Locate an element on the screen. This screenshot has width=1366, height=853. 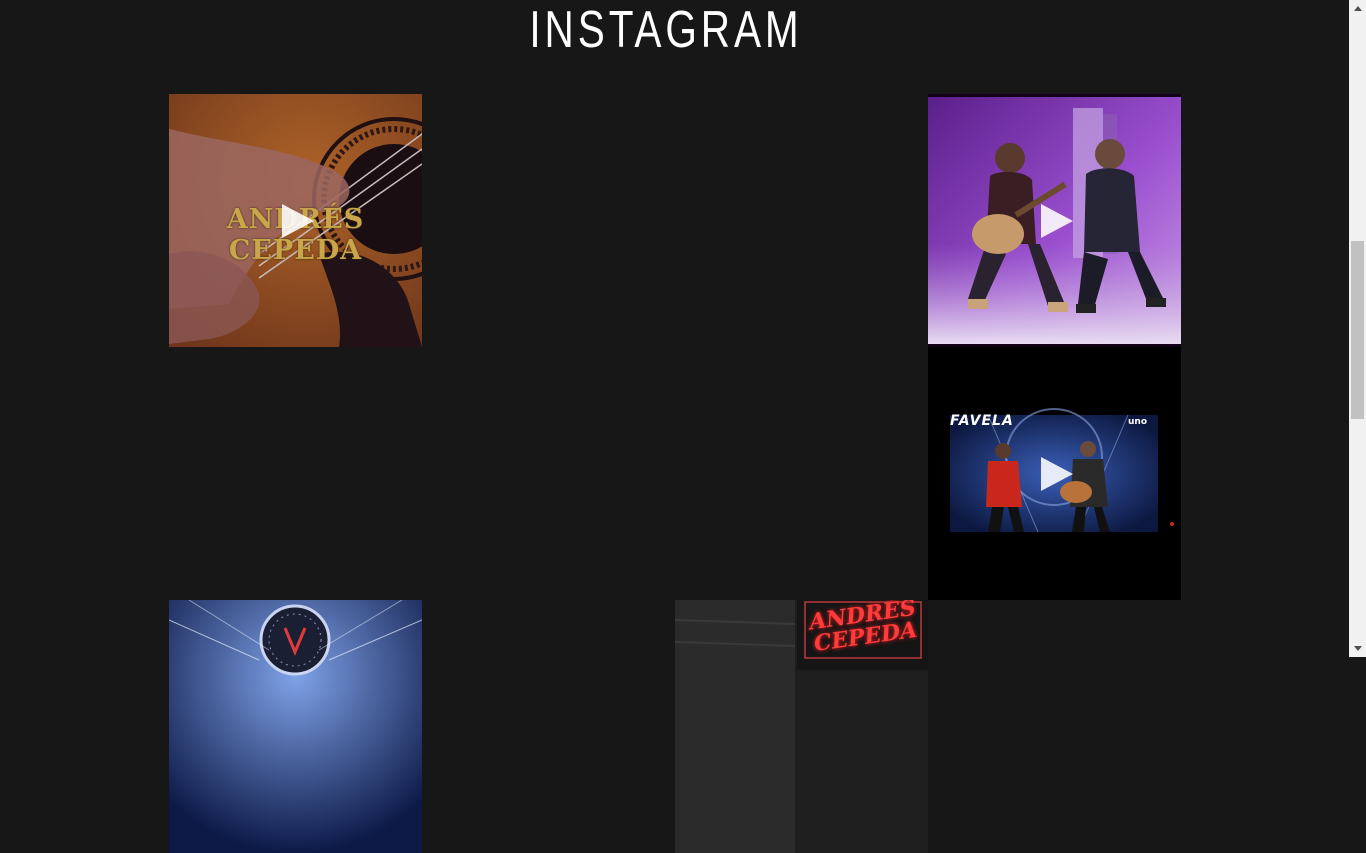
instagram-post-5: ANDRÉS CEPEDA is located at coordinates (801, 726).